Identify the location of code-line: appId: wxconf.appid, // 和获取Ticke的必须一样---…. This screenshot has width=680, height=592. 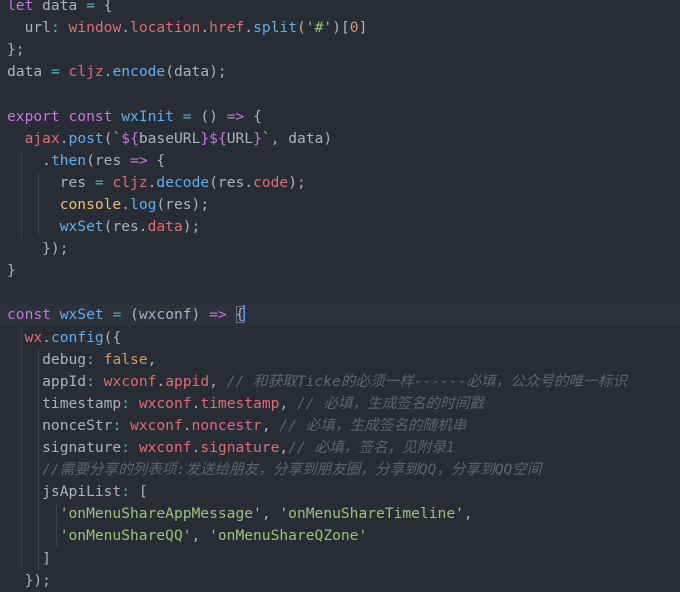
(340, 382).